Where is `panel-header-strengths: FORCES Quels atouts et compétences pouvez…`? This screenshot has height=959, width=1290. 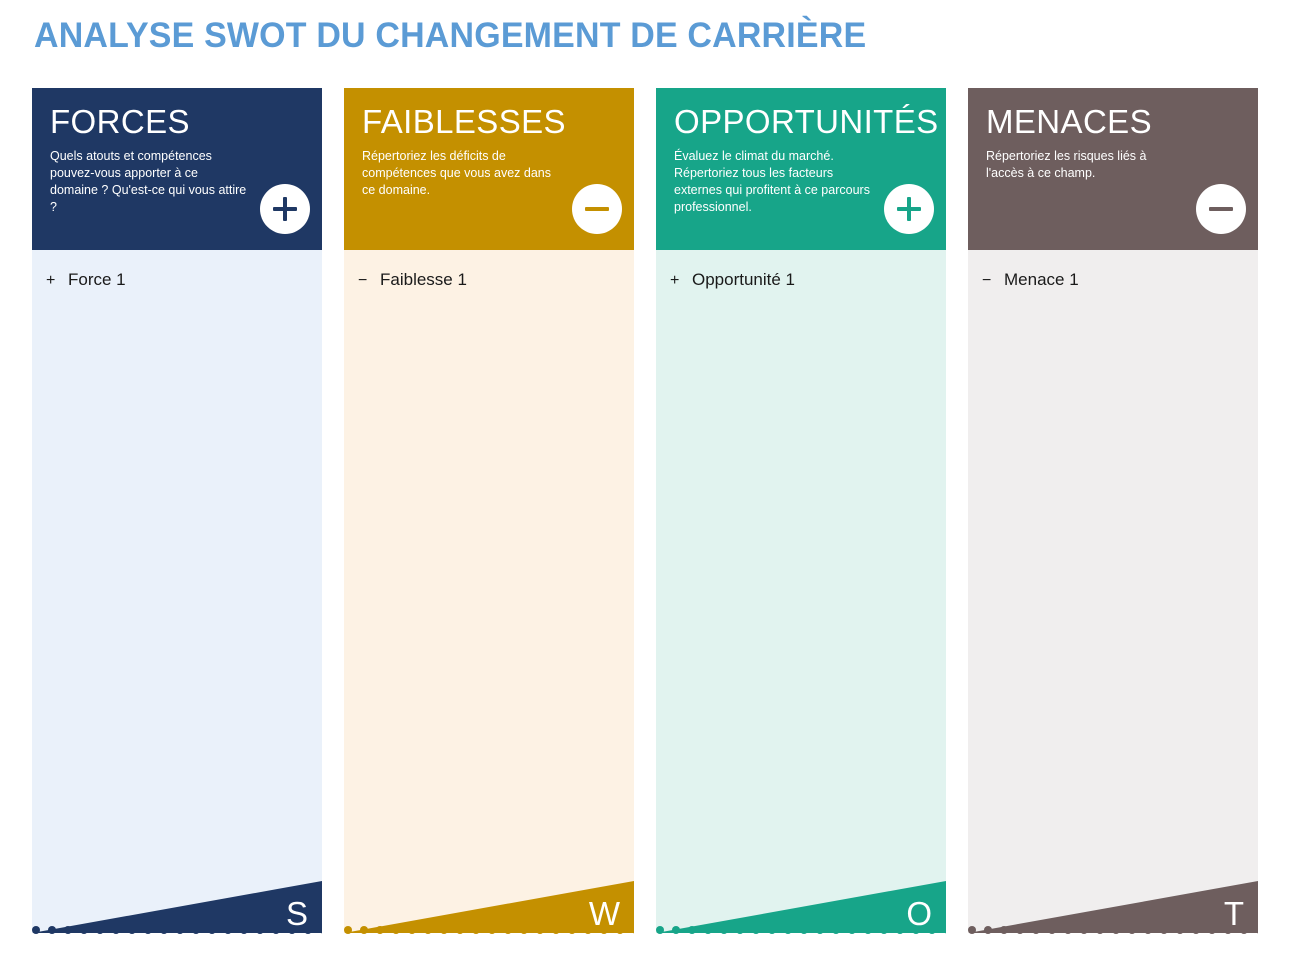 panel-header-strengths: FORCES Quels atouts et compétences pouvez… is located at coordinates (177, 169).